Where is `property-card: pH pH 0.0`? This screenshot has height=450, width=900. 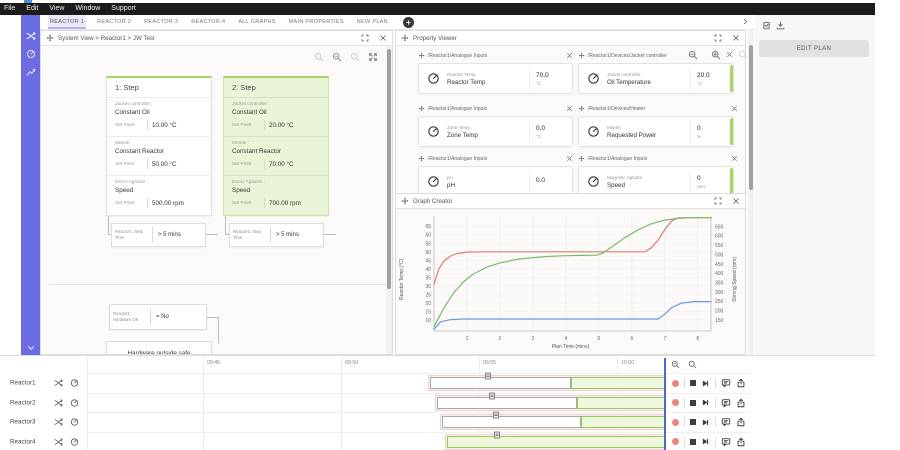 property-card: pH pH 0.0 is located at coordinates (495, 180).